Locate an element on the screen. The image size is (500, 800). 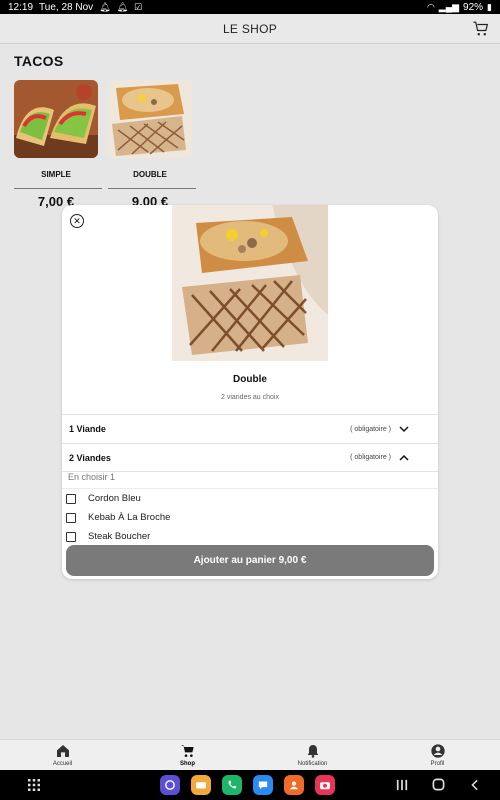
add-to-cart-button: Ajouter au panier 9,00 € is located at coordinates (250, 560).